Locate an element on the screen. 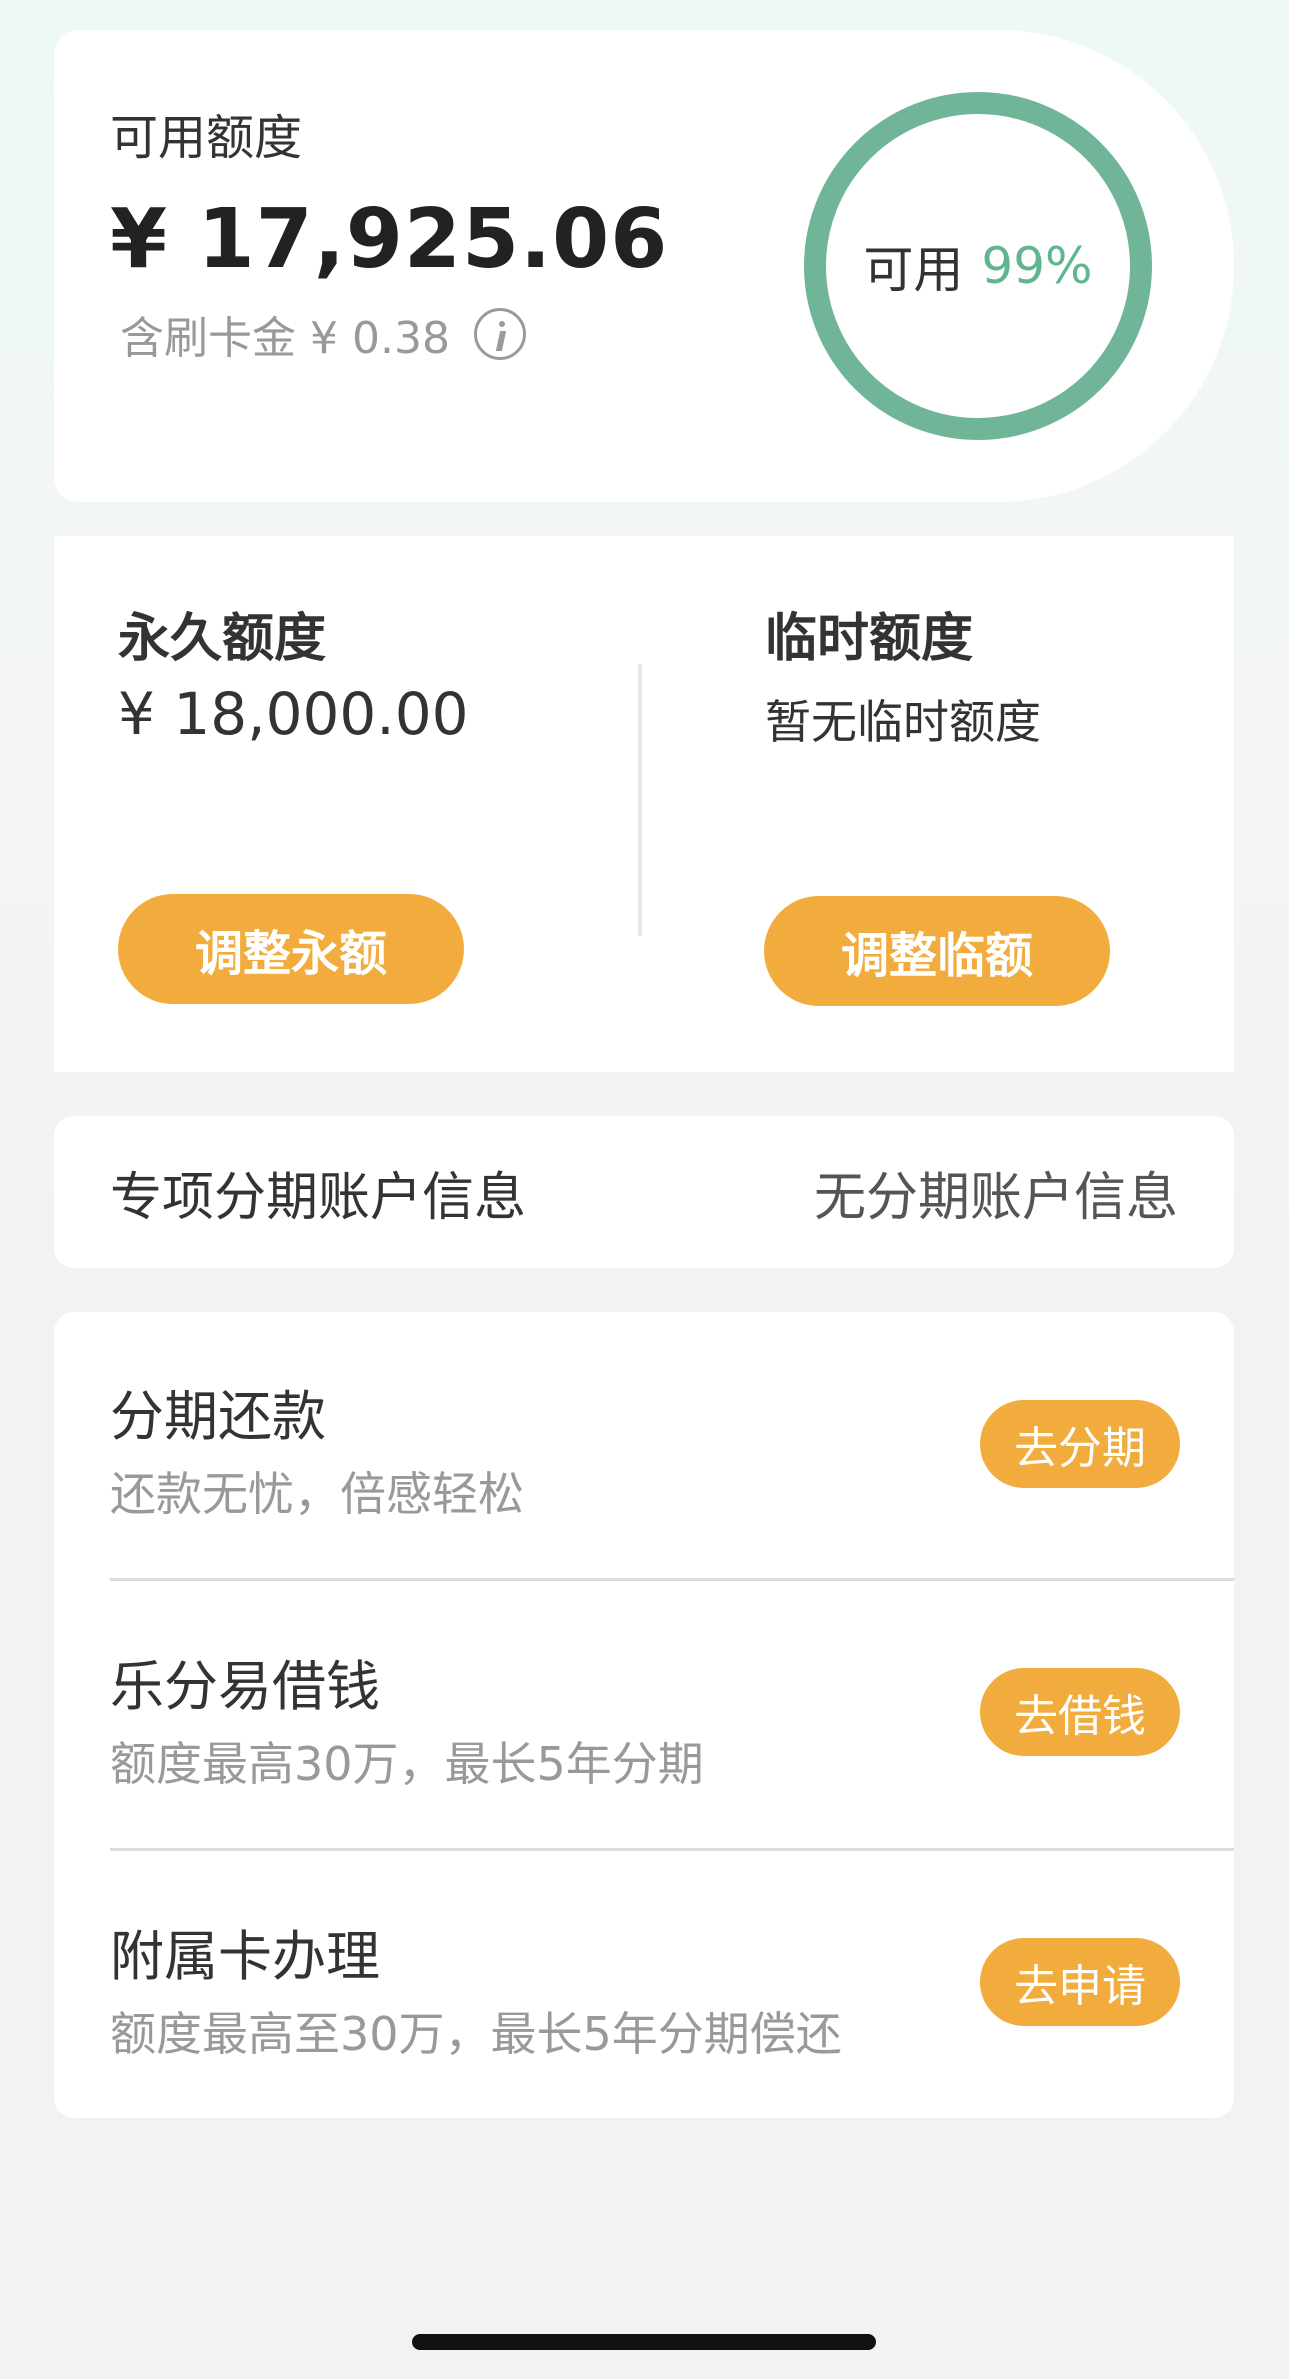  available-percent-ring: 可用 99% is located at coordinates (978, 266).